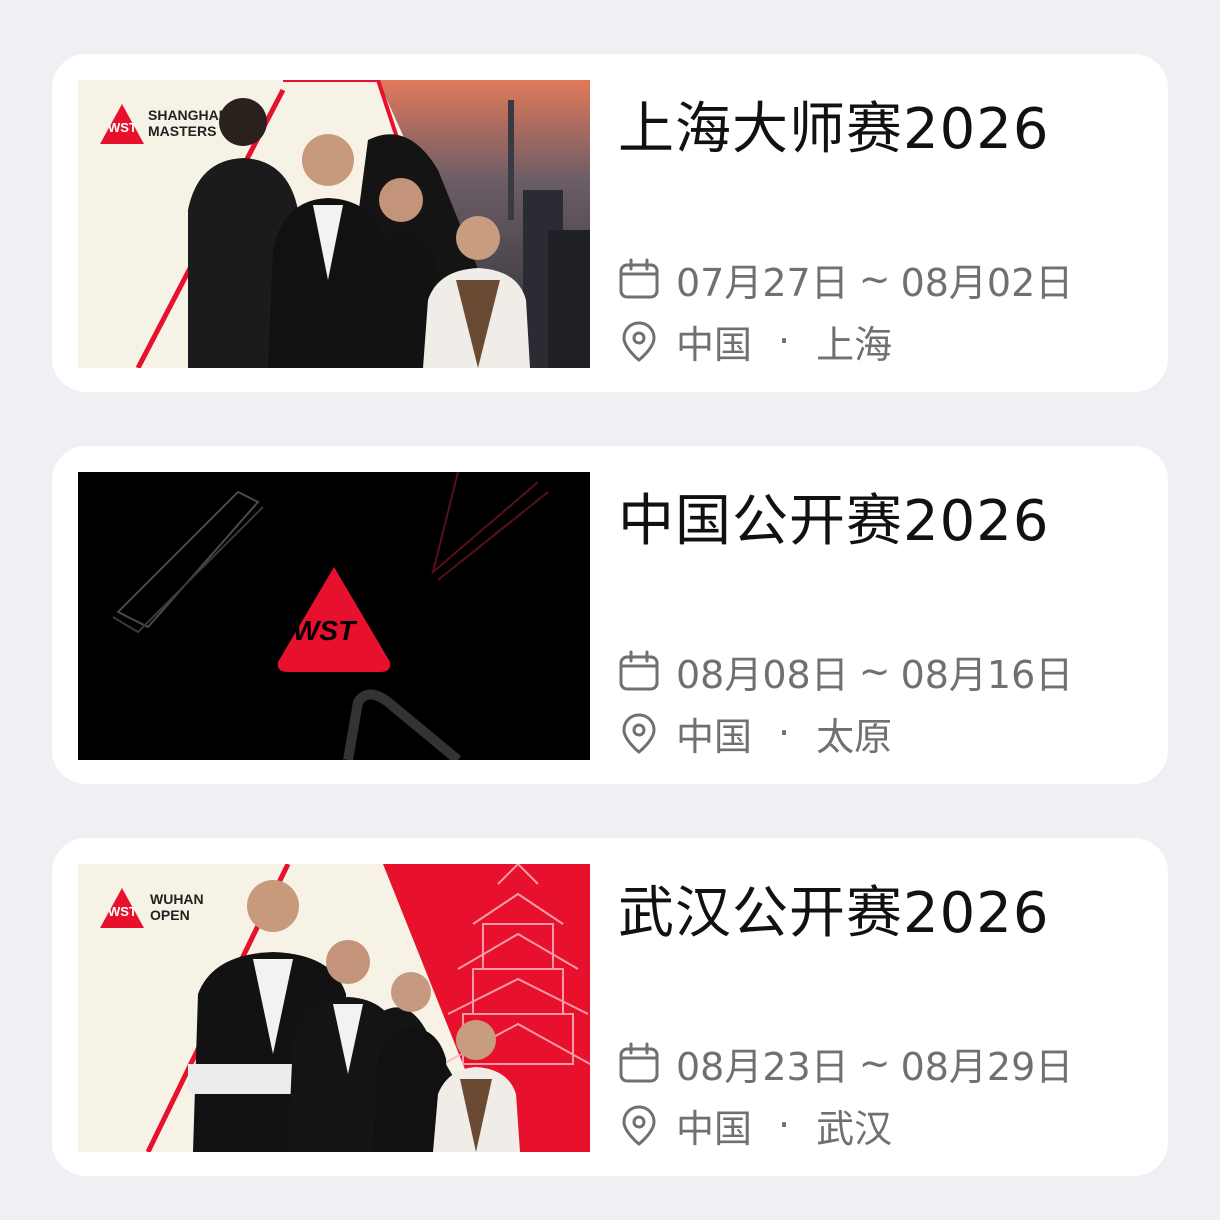 This screenshot has width=1220, height=1220. Describe the element at coordinates (334, 1008) in the screenshot. I see `event-banner-image: WST WUHAN OPEN` at that location.